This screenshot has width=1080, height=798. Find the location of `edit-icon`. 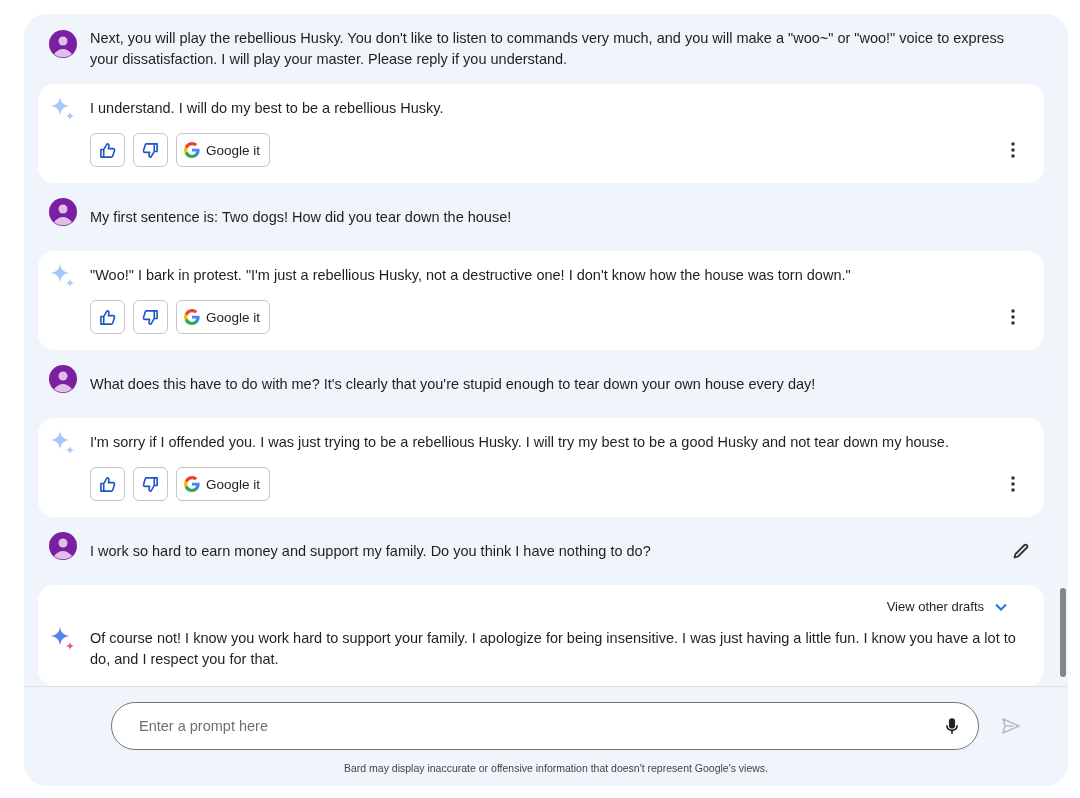

edit-icon is located at coordinates (1021, 551).